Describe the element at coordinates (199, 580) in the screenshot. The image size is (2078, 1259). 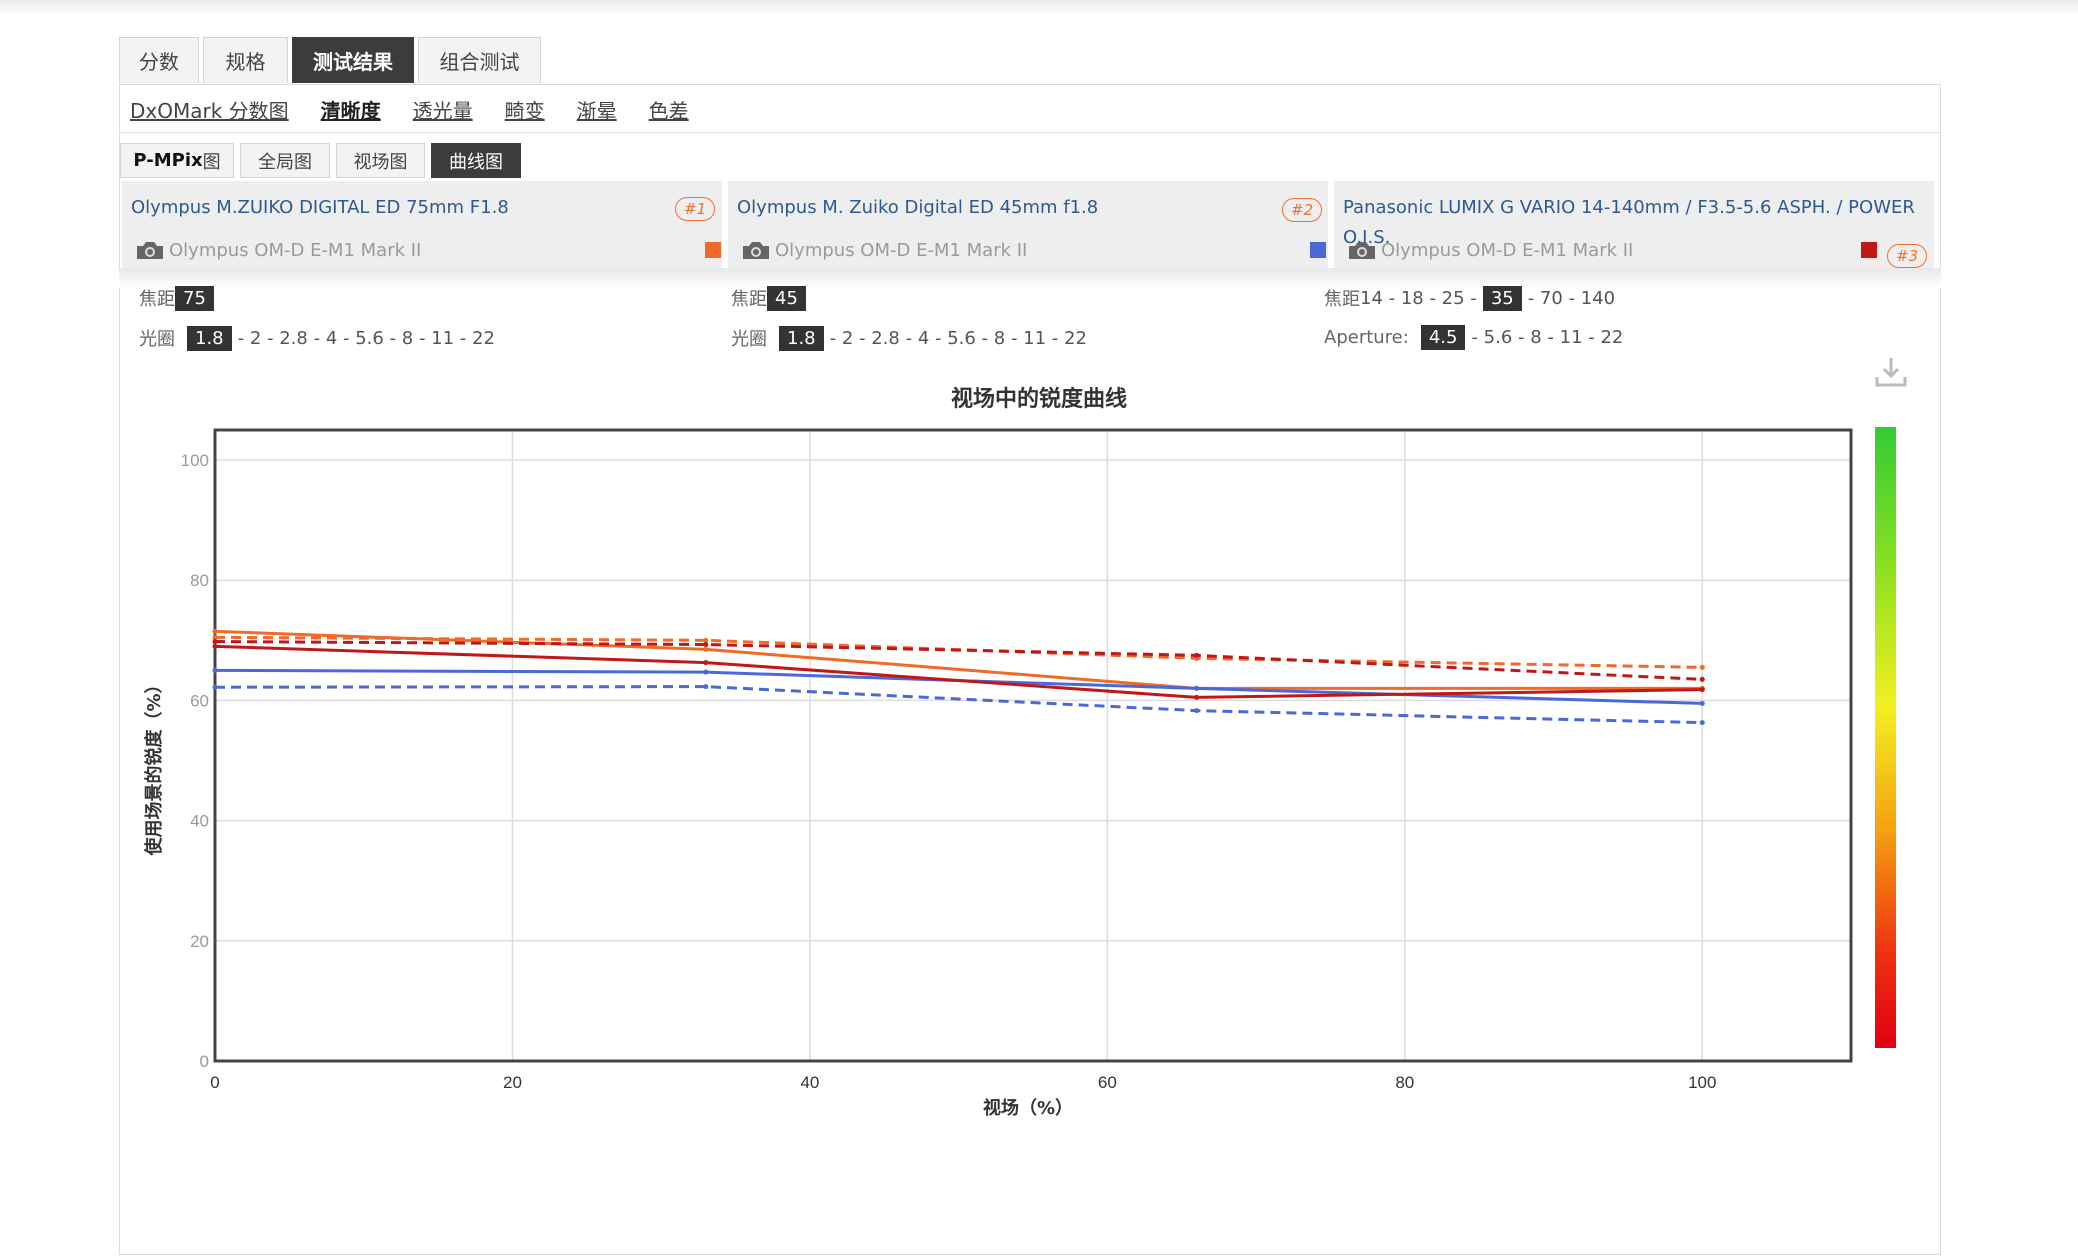
I see `y-tick-label: 80` at that location.